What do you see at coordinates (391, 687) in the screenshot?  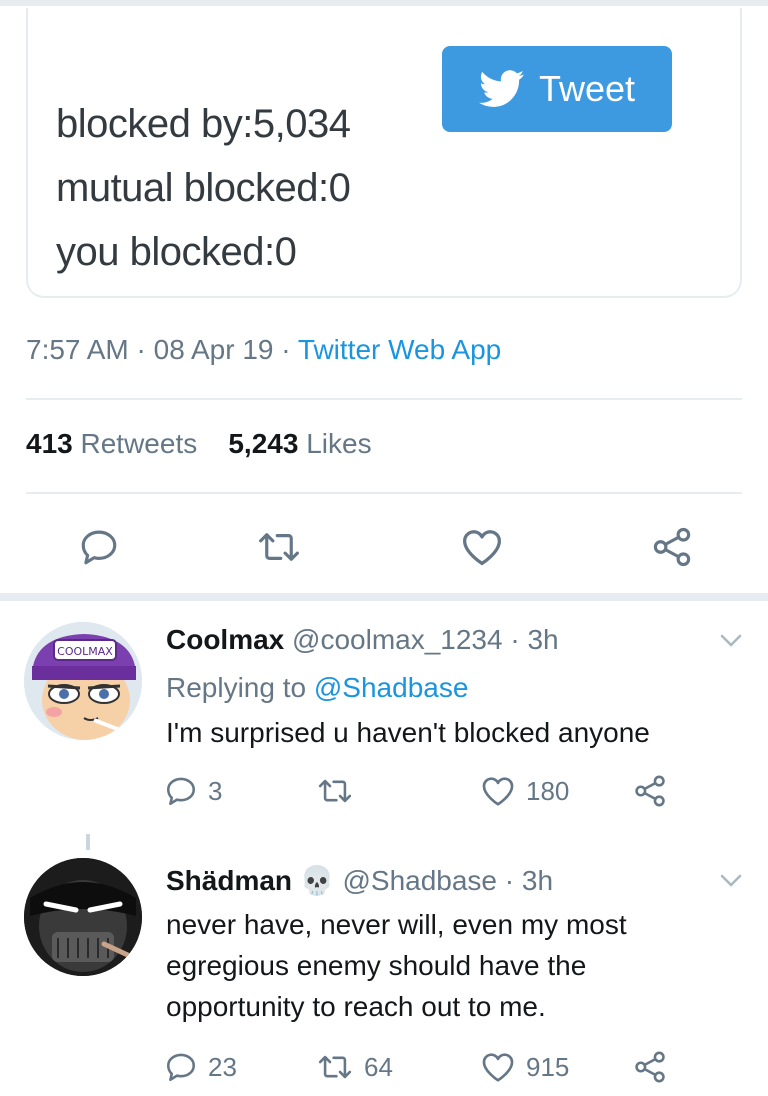 I see `replying-to-handle: @Shadbase` at bounding box center [391, 687].